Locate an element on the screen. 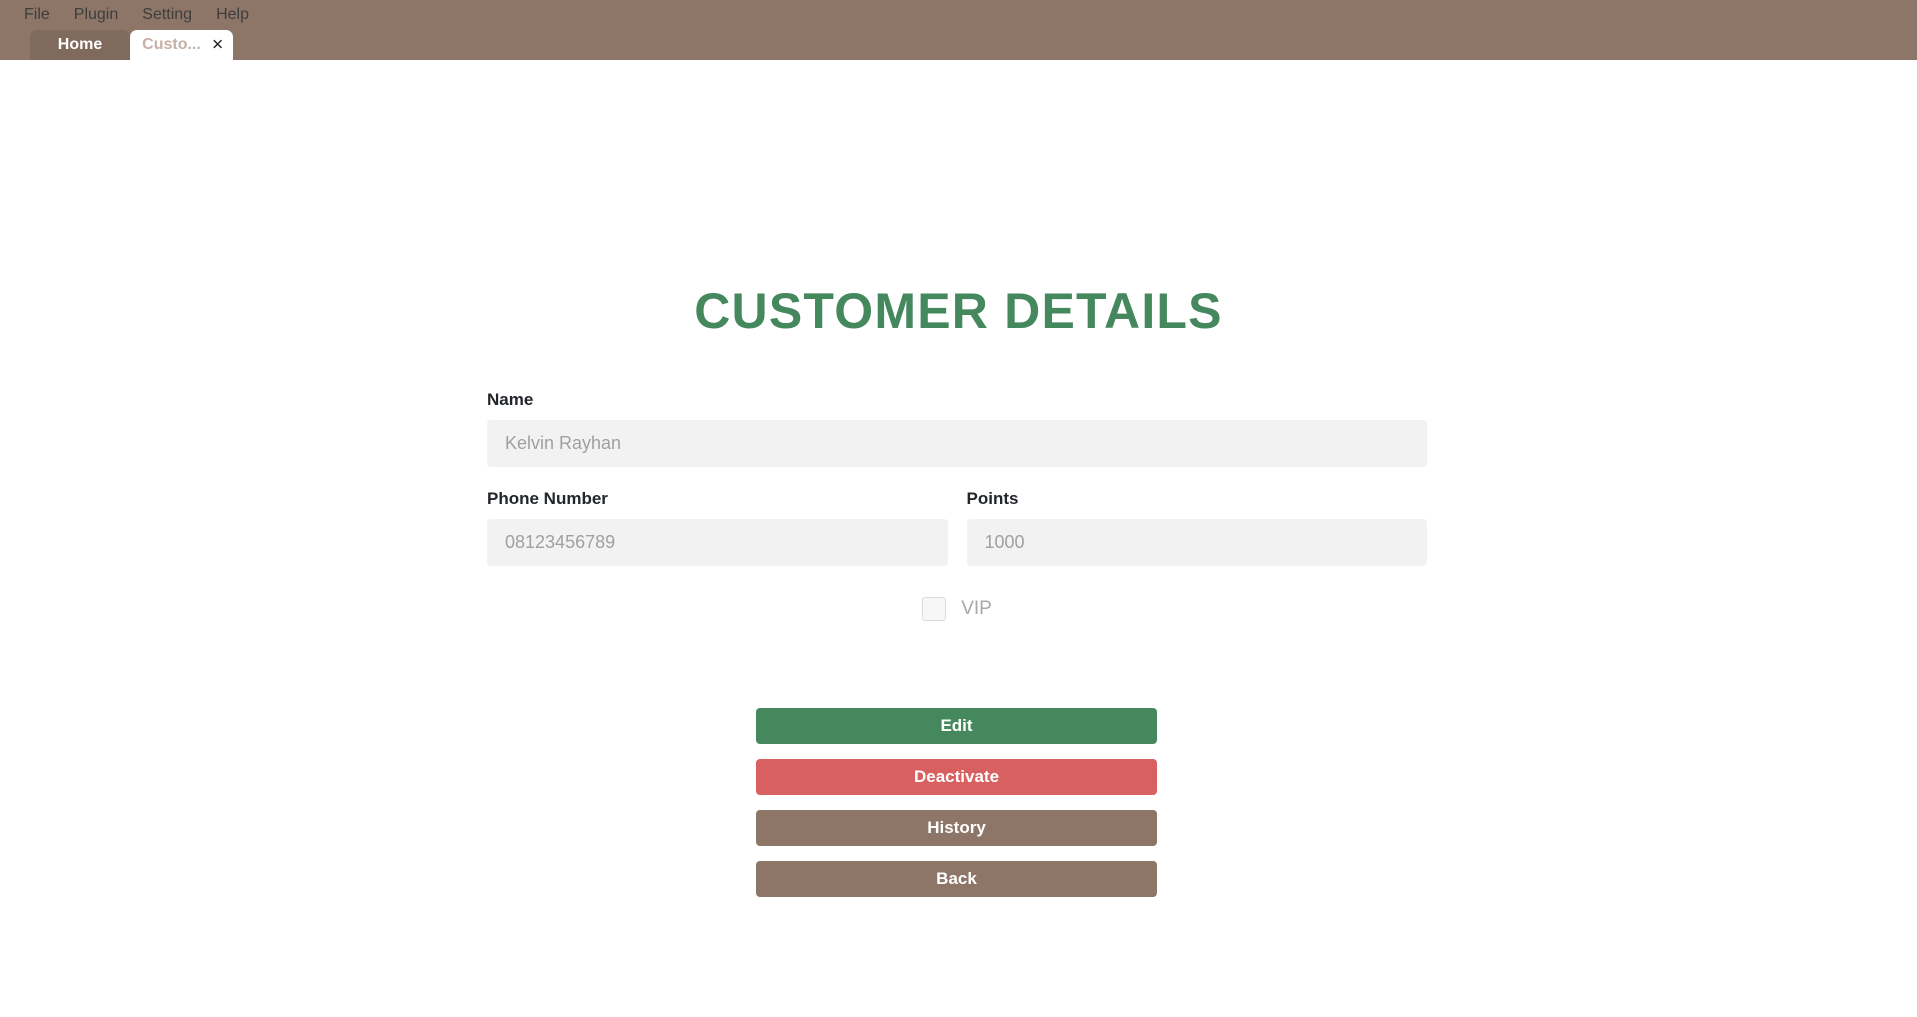  close-icon: ✕ is located at coordinates (217, 45).